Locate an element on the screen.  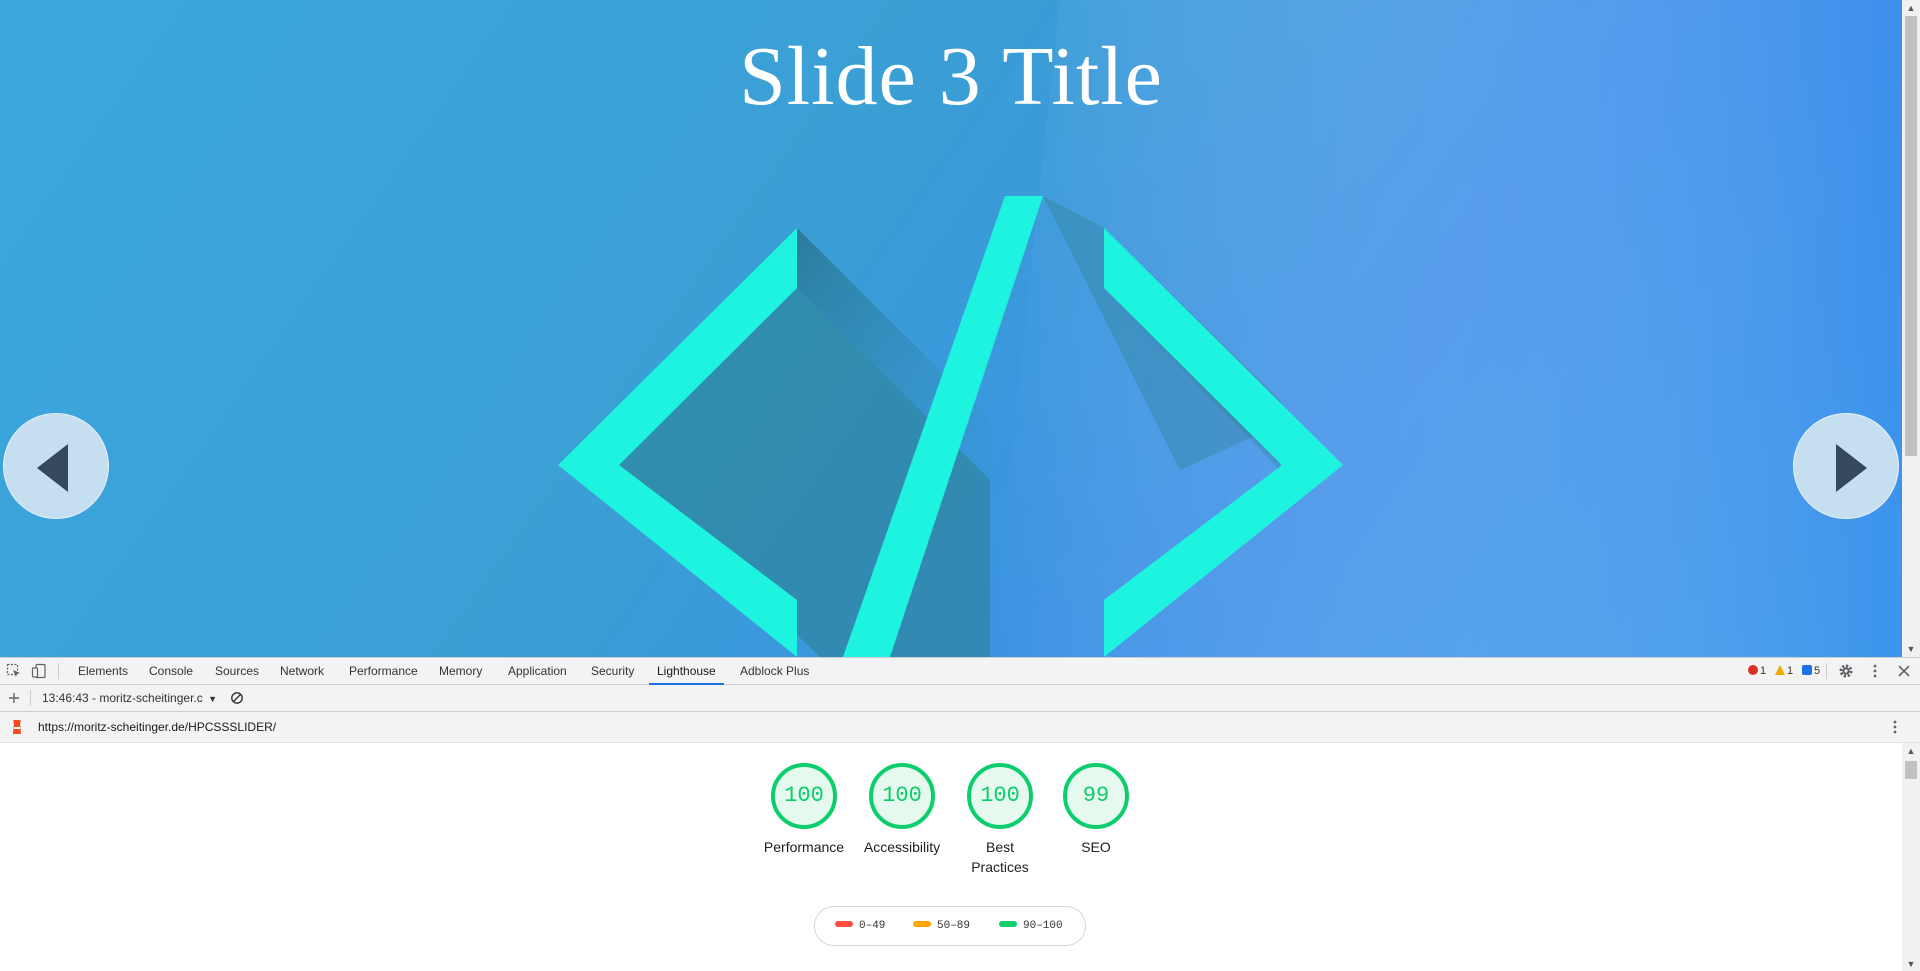
gauge-label: Best Practices is located at coordinates (1000, 857).